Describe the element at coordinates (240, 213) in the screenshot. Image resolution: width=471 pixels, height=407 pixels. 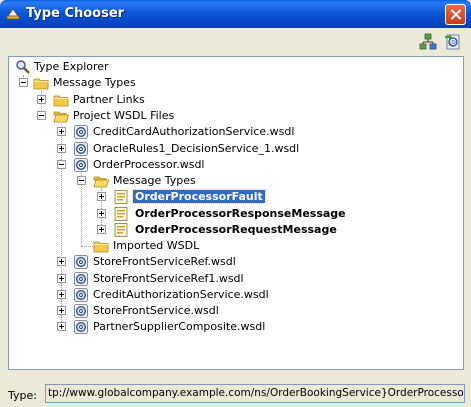
I see `tree-node-label: OrderProcessorResponseMessage` at that location.